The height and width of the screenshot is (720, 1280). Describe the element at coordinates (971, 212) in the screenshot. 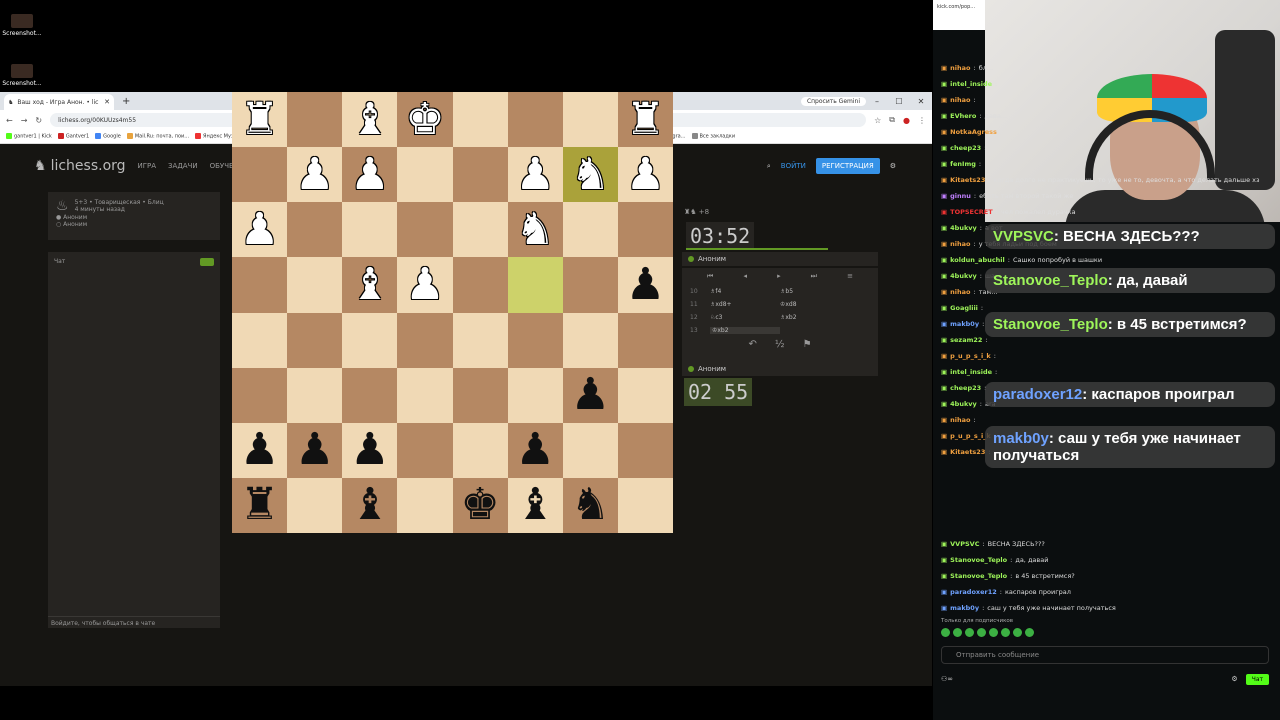

I see `chat-username: TOPSECRET` at that location.